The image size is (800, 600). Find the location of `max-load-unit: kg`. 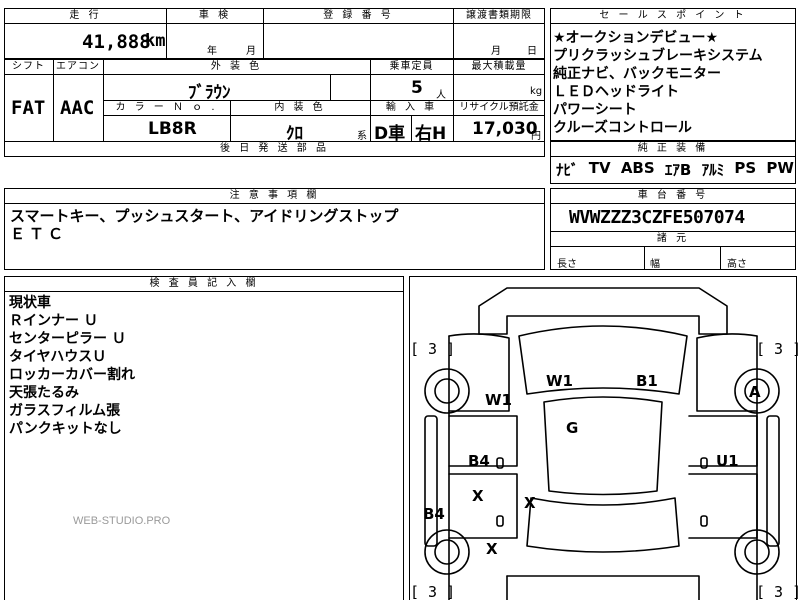

max-load-unit: kg is located at coordinates (536, 91).